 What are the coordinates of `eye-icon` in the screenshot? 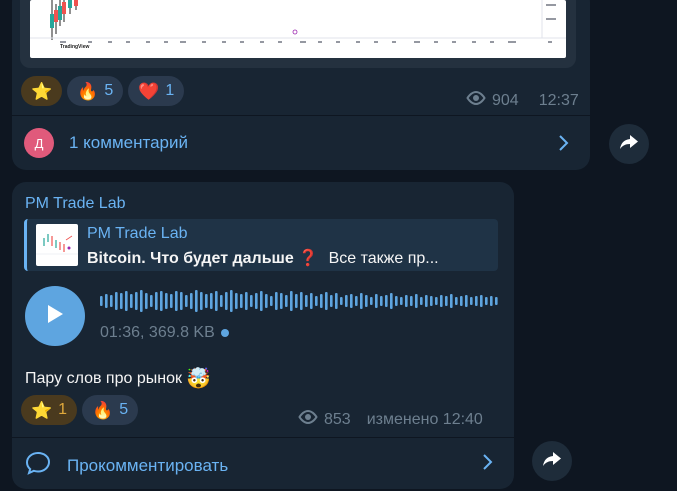 It's located at (308, 419).